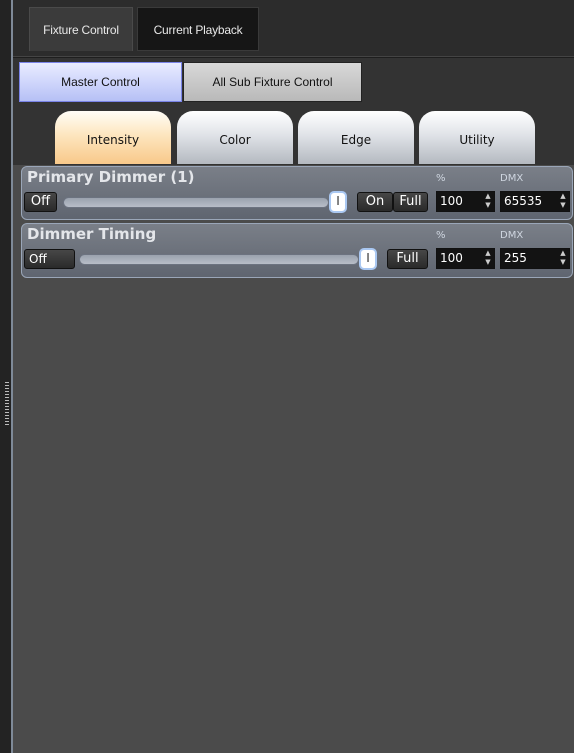 Image resolution: width=574 pixels, height=753 pixels. I want to click on dimmer-timing-full-button: Full, so click(407, 259).